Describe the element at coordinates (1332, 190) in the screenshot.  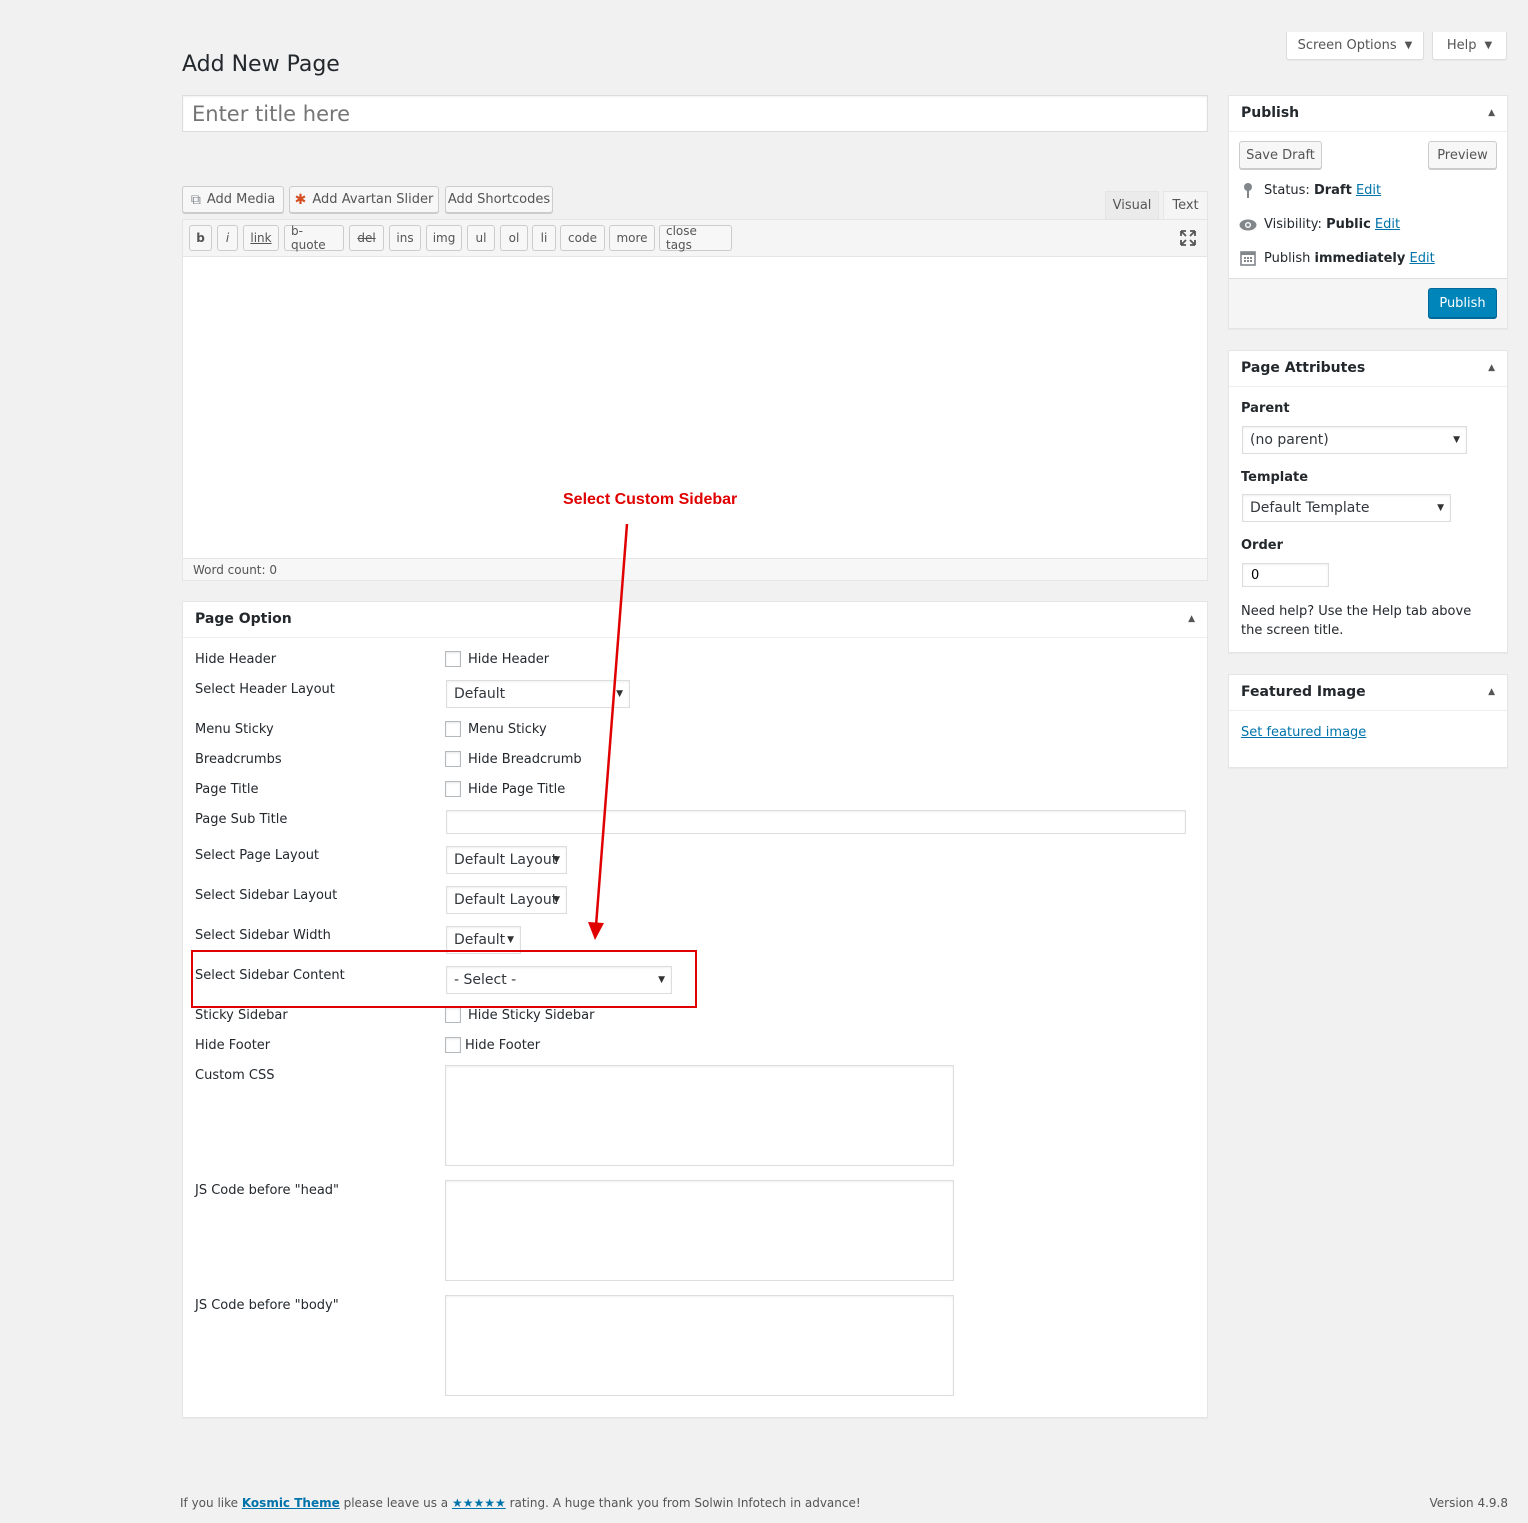
I see `status-value: Draft` at that location.